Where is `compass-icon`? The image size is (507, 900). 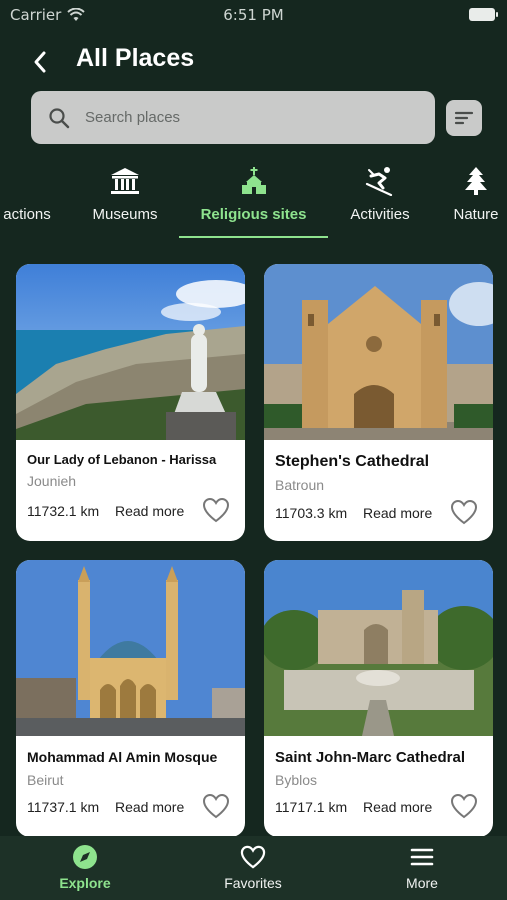
compass-icon is located at coordinates (85, 857).